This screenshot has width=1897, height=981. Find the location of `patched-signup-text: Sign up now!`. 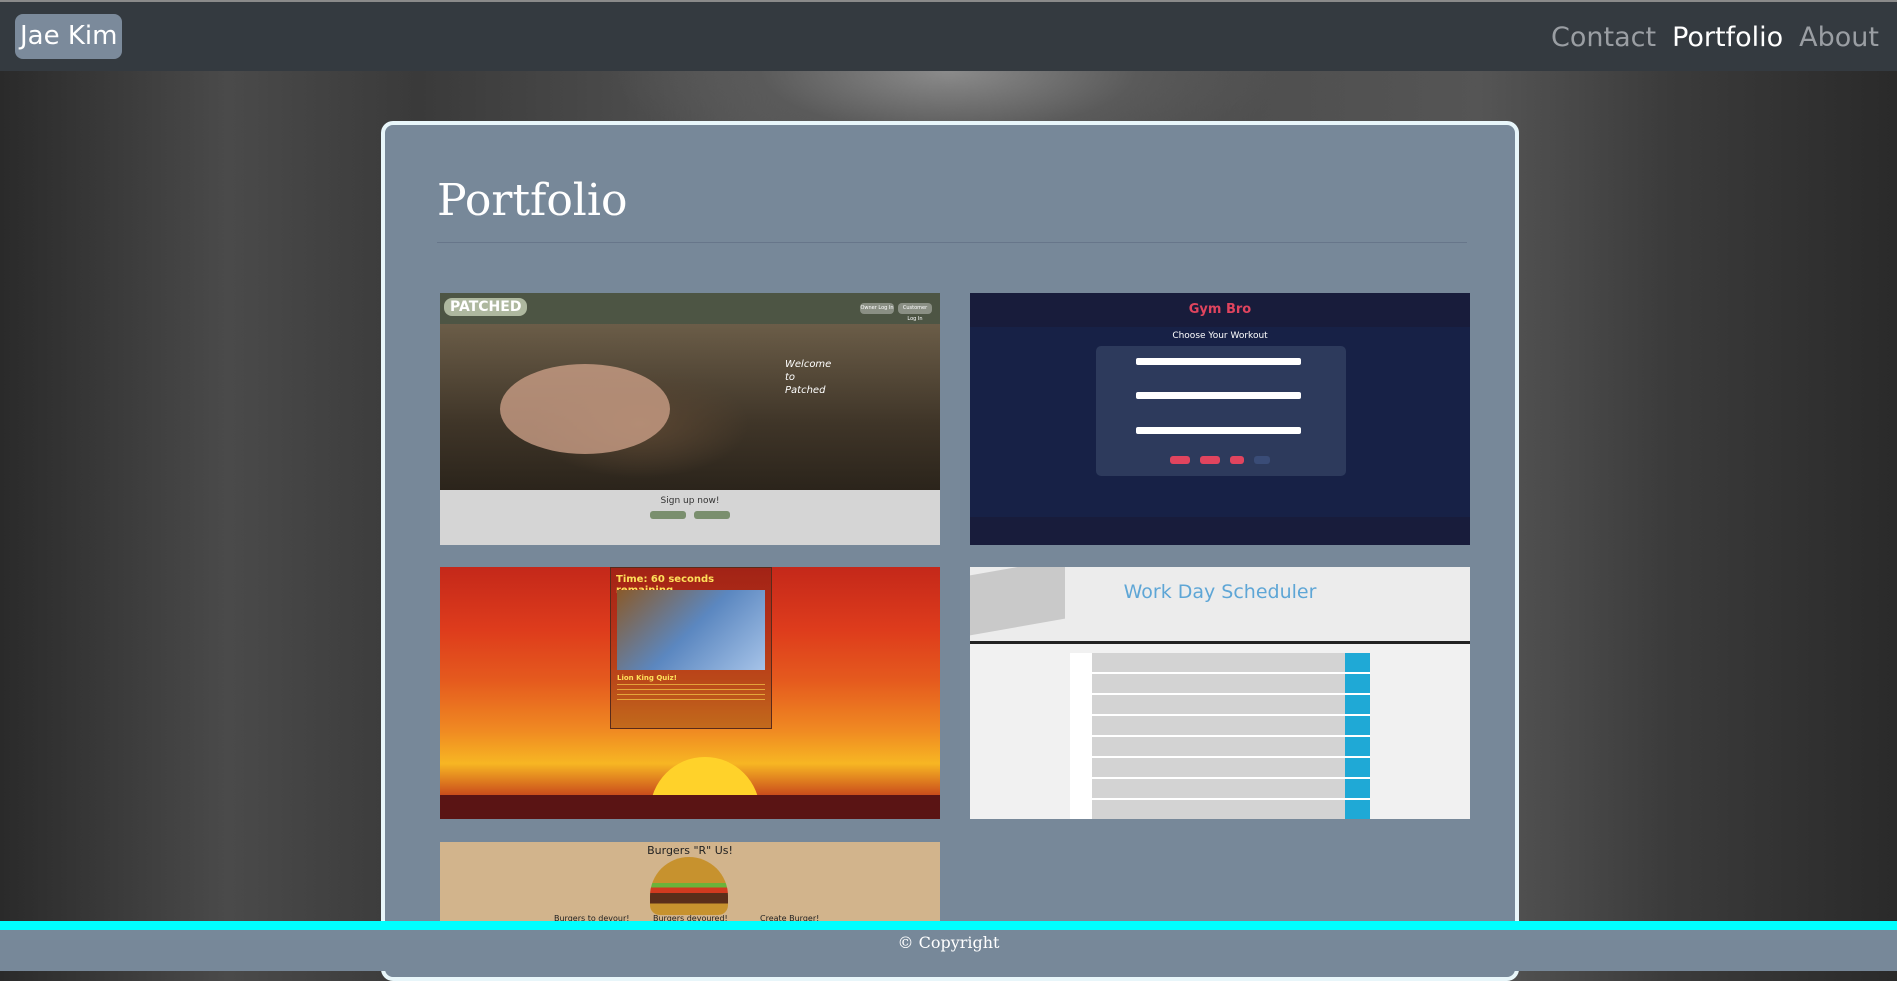

patched-signup-text: Sign up now! is located at coordinates (690, 501).